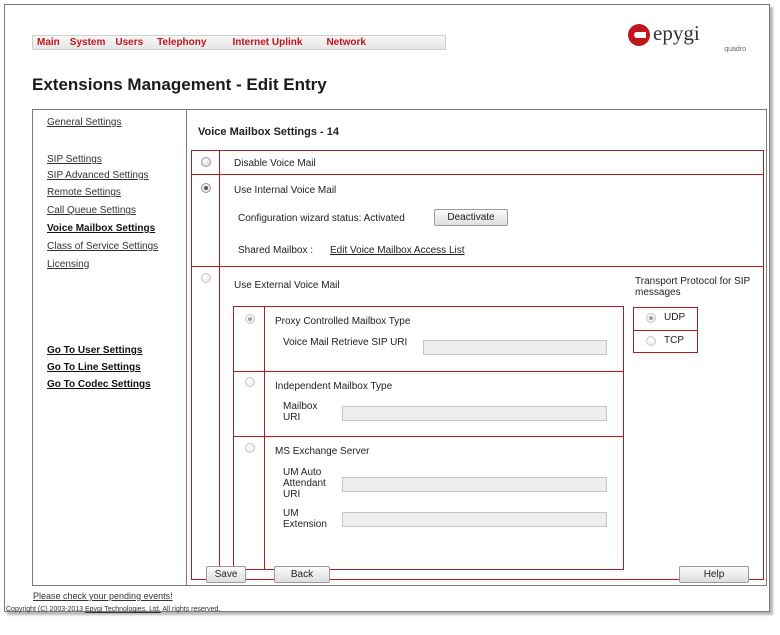  I want to click on um-extension-label: UM Extension, so click(305, 519).